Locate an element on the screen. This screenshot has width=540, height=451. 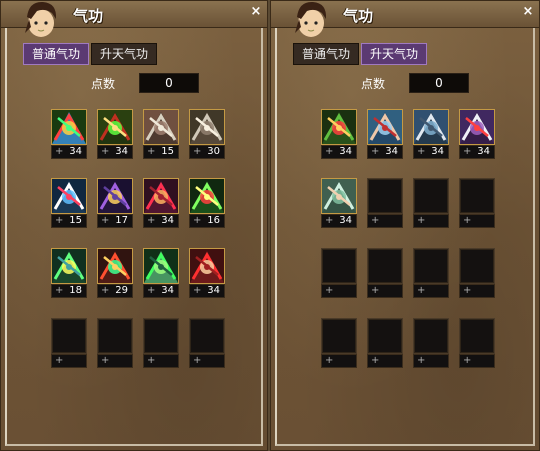
green-rays-icon is located at coordinates (161, 266).